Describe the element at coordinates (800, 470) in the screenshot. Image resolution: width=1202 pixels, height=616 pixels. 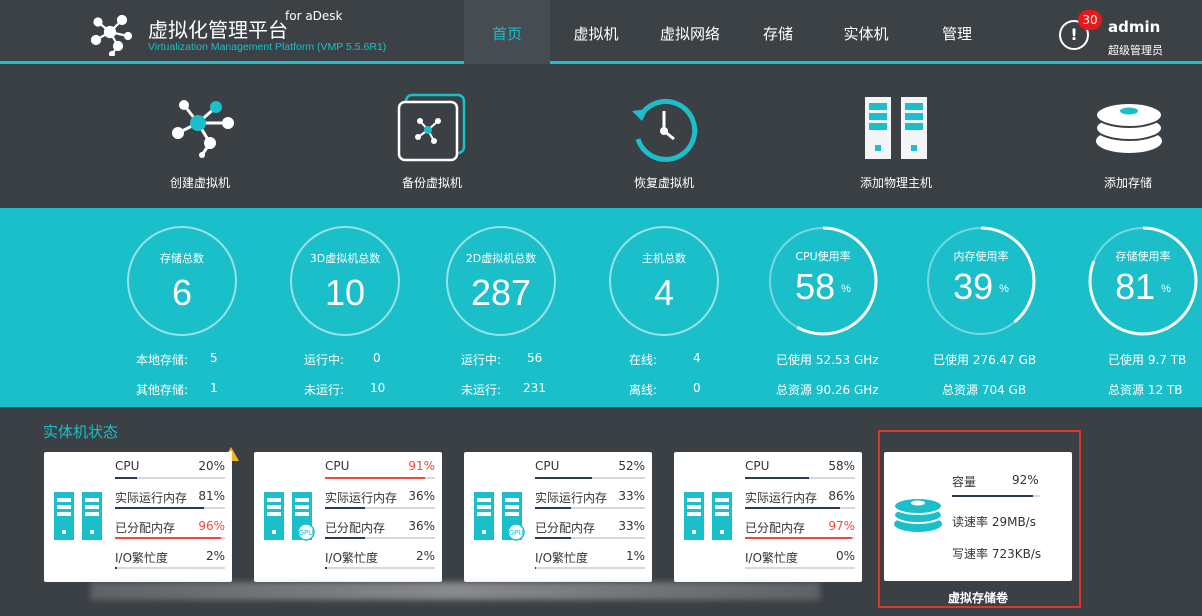
I see `metric-row: CPU 58%` at that location.